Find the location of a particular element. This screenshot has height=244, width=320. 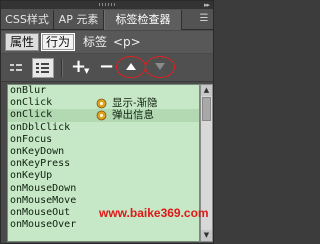

inspector-subtabs: 属性 行为 标签 <p> is located at coordinates (107, 42).